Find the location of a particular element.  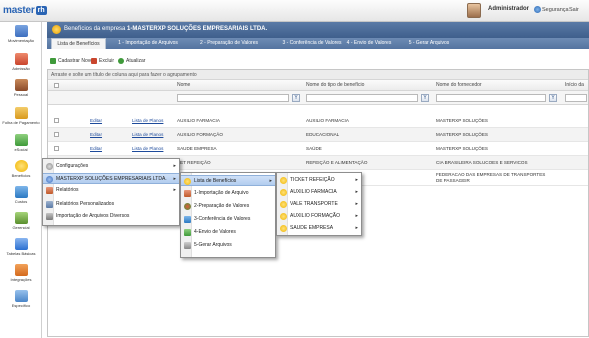

menu-item-relatorios: Relatórios ▸ is located at coordinates (111, 190).